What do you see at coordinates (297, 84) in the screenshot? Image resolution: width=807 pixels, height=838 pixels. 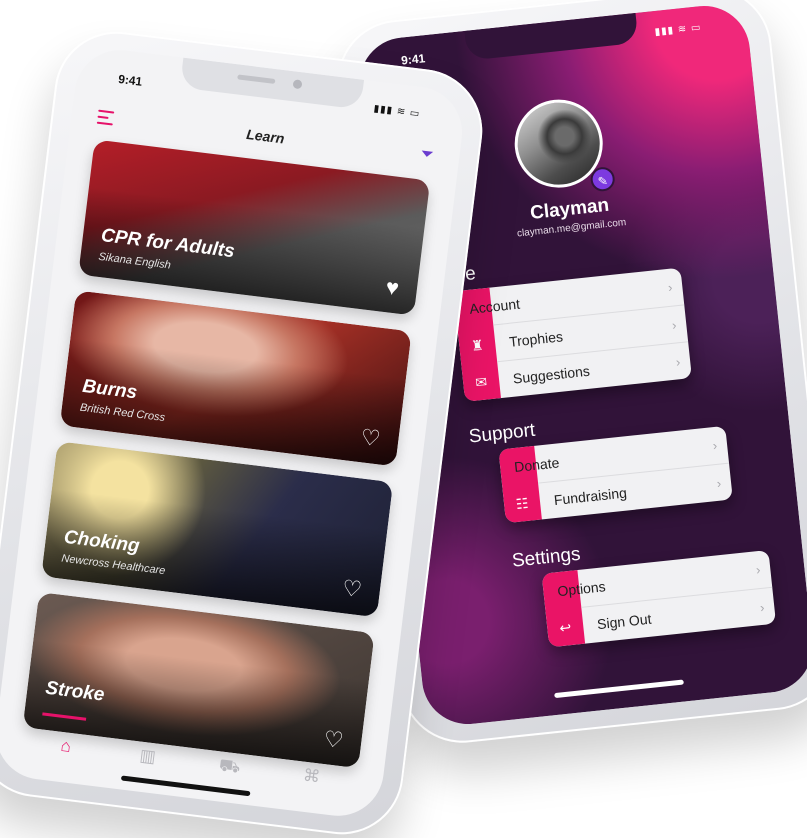 I see `camera-icon` at bounding box center [297, 84].